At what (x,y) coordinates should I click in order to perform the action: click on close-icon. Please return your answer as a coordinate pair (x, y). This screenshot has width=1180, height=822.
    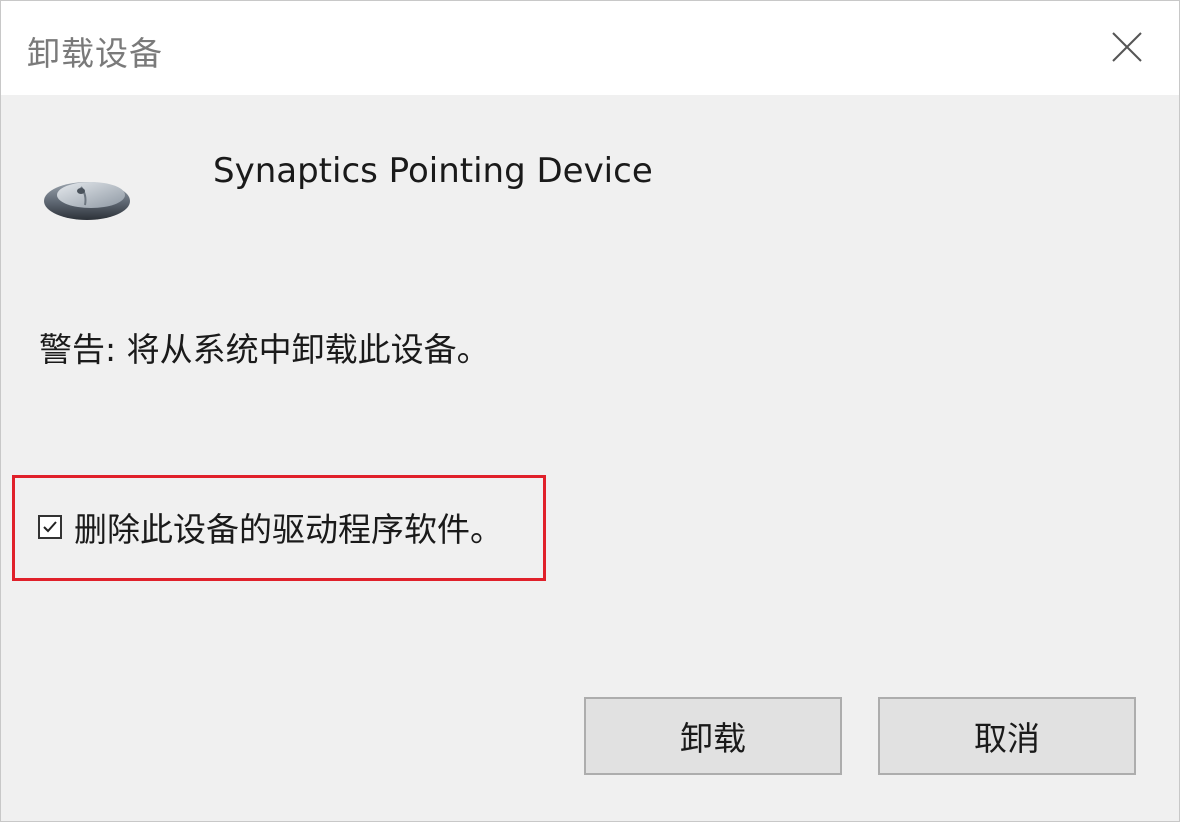
    Looking at the image, I should click on (1127, 47).